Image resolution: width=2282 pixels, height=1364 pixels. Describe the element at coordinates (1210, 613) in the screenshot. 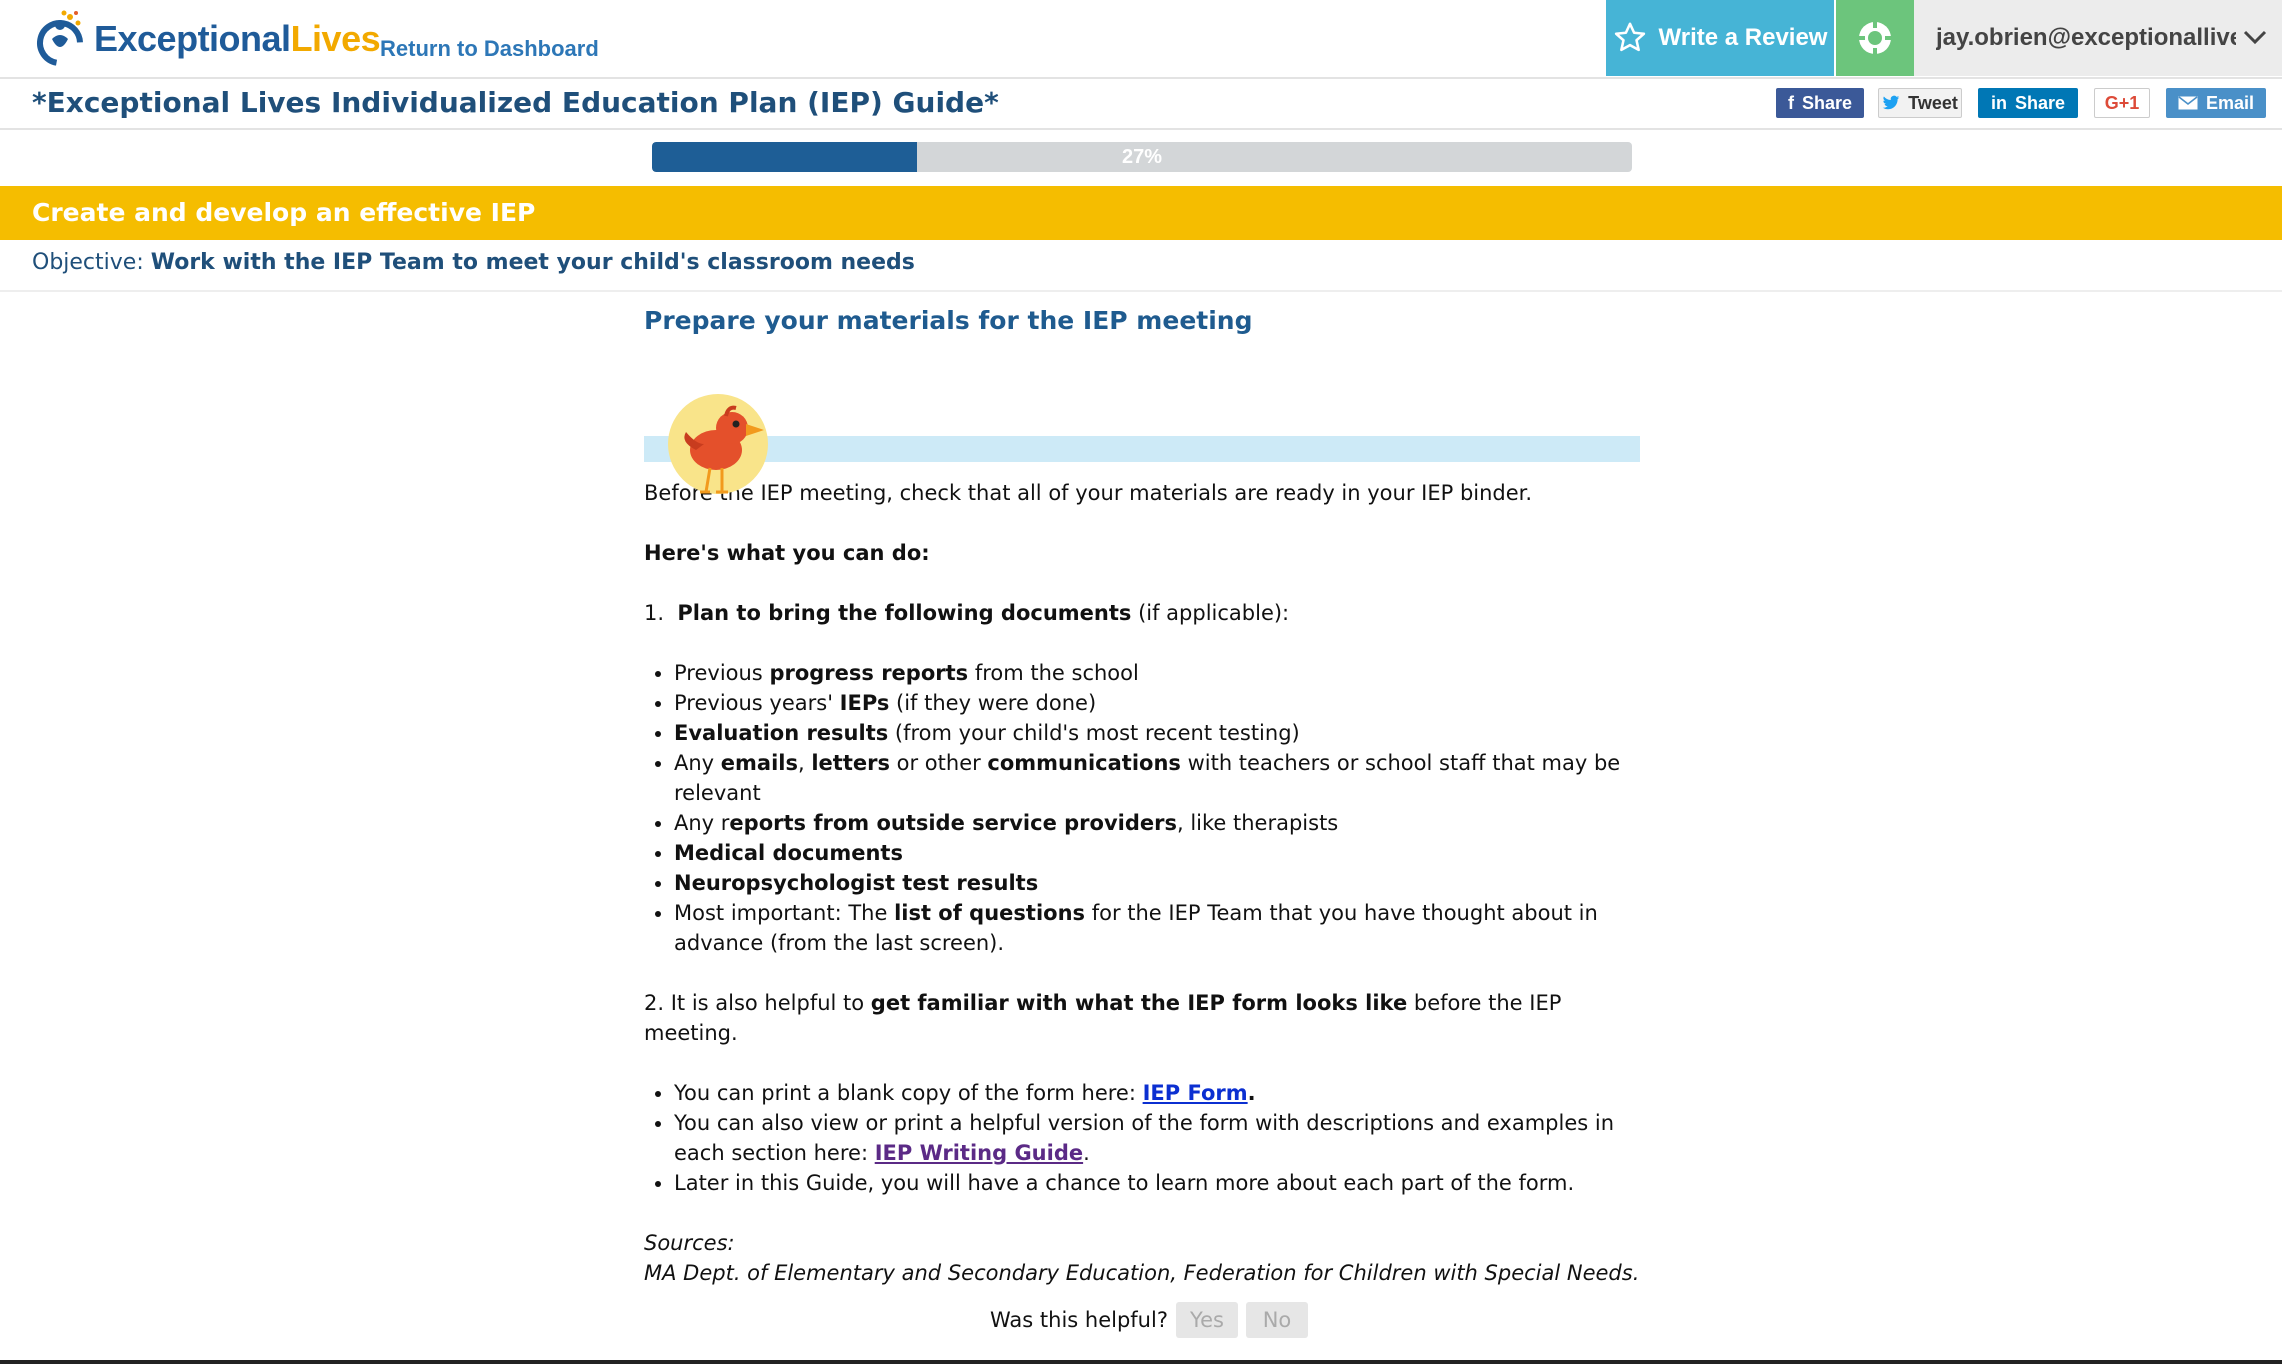

I see `step-1-rest: (if applicable):` at that location.